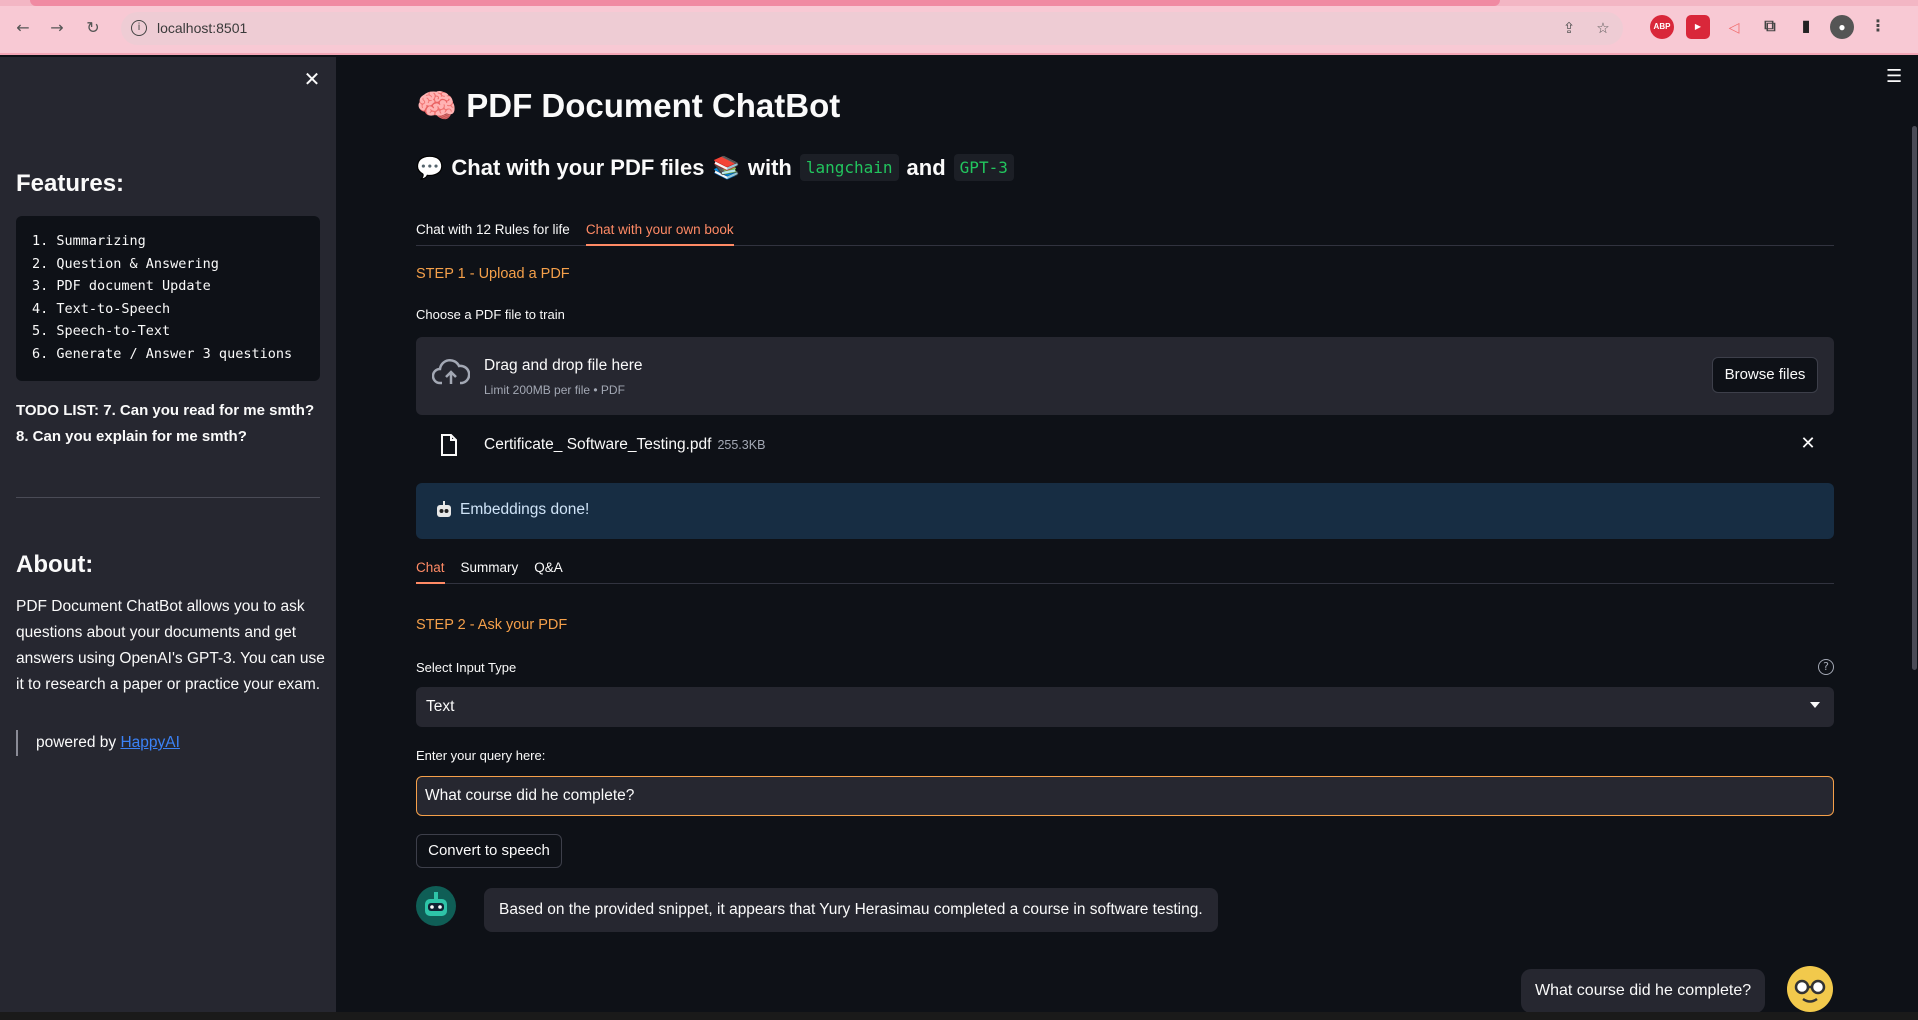 The height and width of the screenshot is (1020, 1918). Describe the element at coordinates (444, 509) in the screenshot. I see `robot-icon` at that location.